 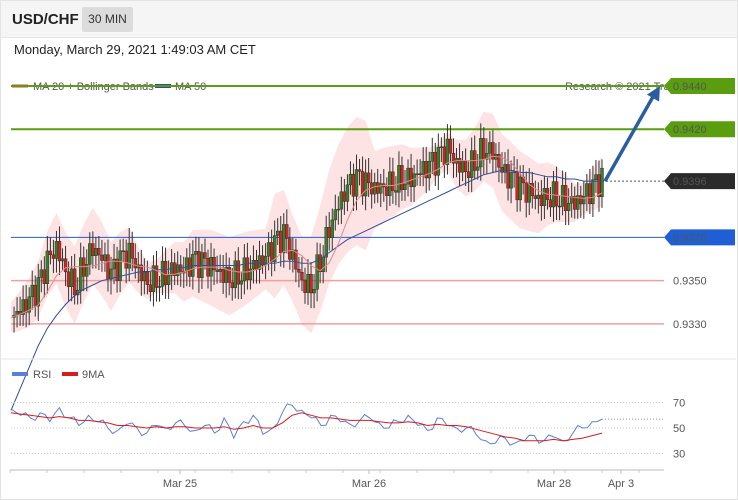 What do you see at coordinates (324, 480) in the screenshot?
I see `time-axis-ticks: Mar 25 Mar 26 Mar 28 Apr 3` at bounding box center [324, 480].